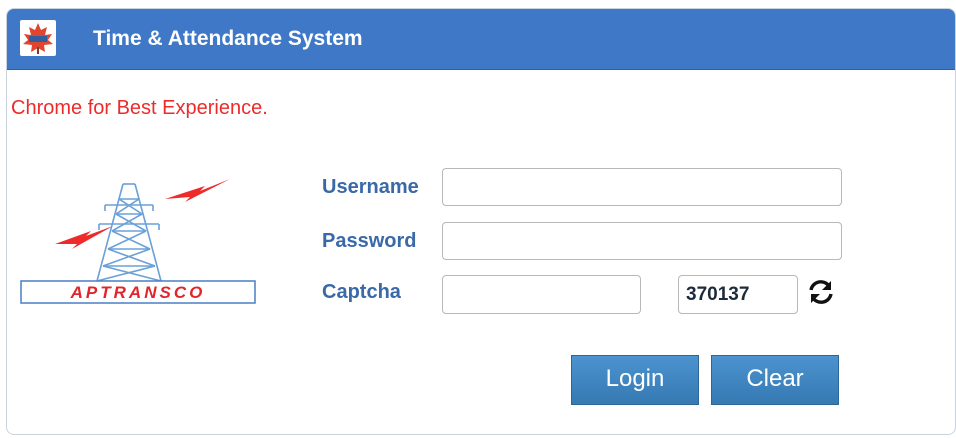  What do you see at coordinates (635, 380) in the screenshot?
I see `login-button: Login` at bounding box center [635, 380].